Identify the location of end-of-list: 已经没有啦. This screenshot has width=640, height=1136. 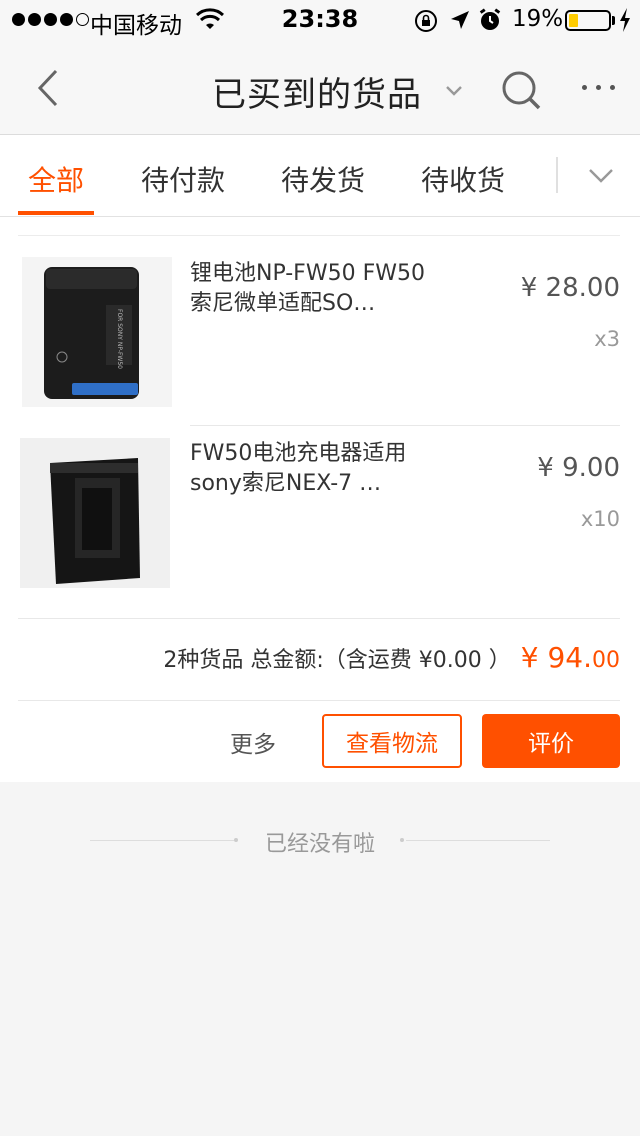
(320, 840).